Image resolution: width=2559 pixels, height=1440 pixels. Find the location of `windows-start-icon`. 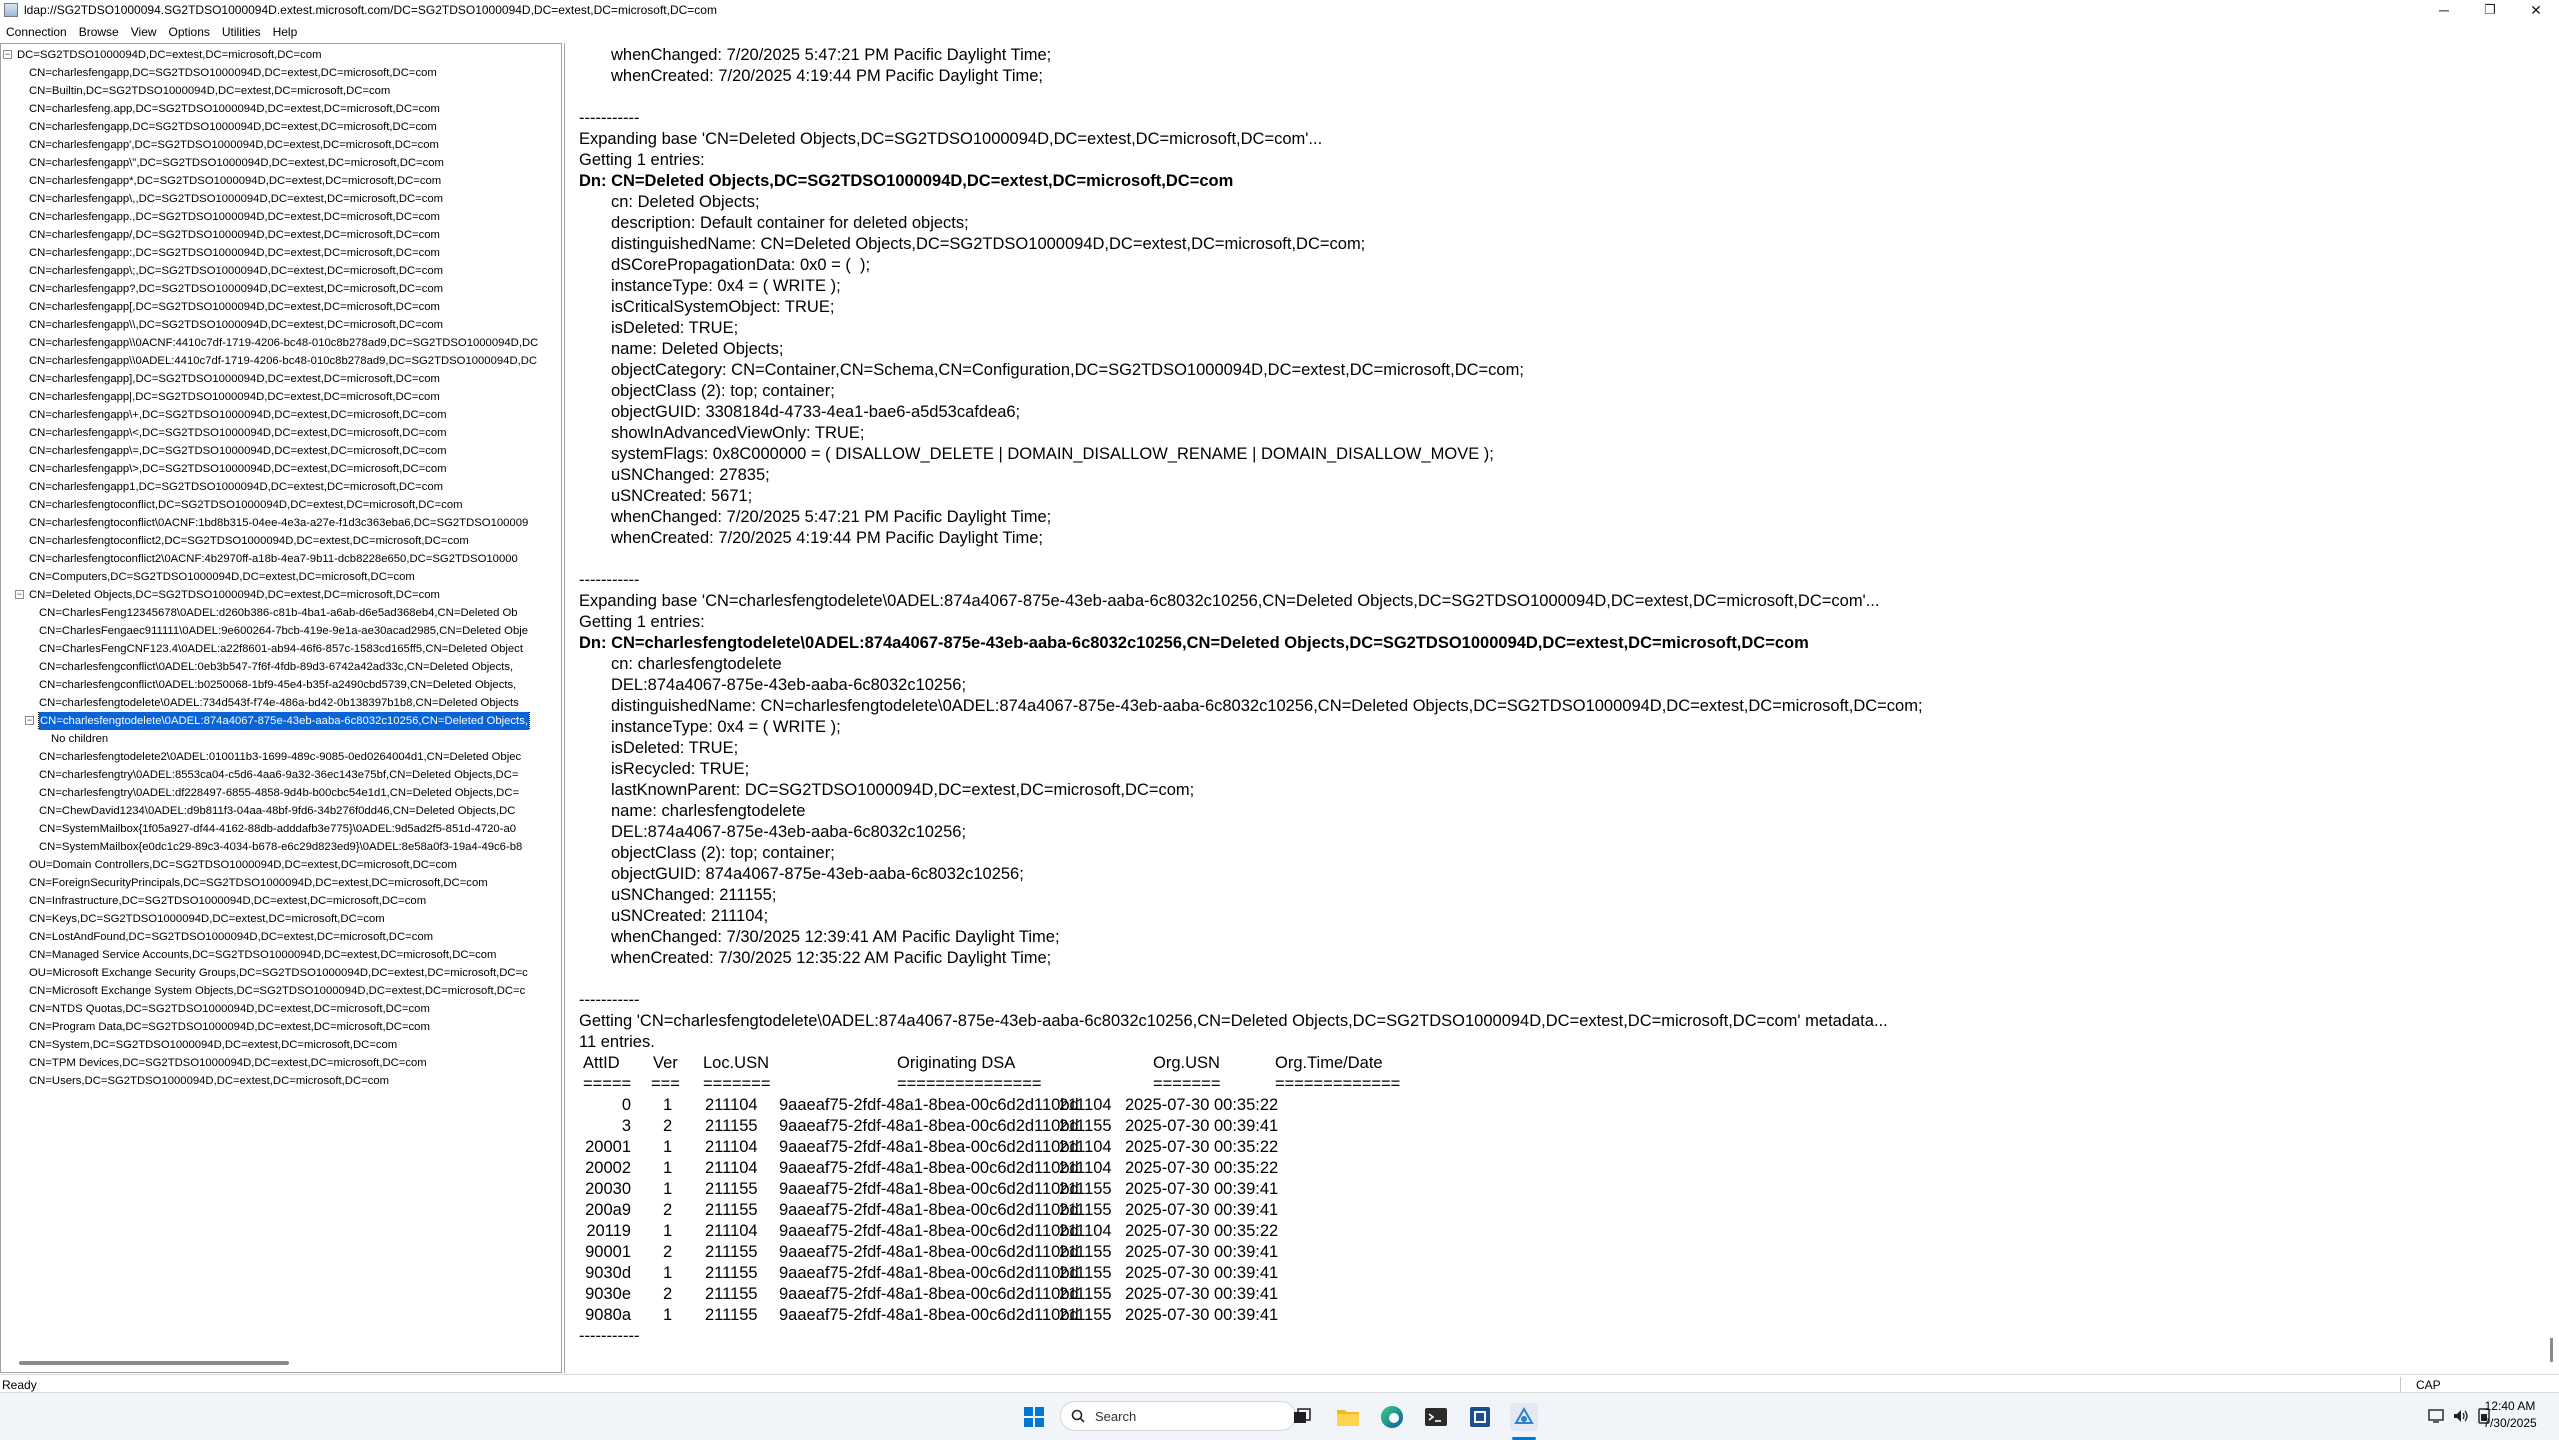

windows-start-icon is located at coordinates (1034, 1417).